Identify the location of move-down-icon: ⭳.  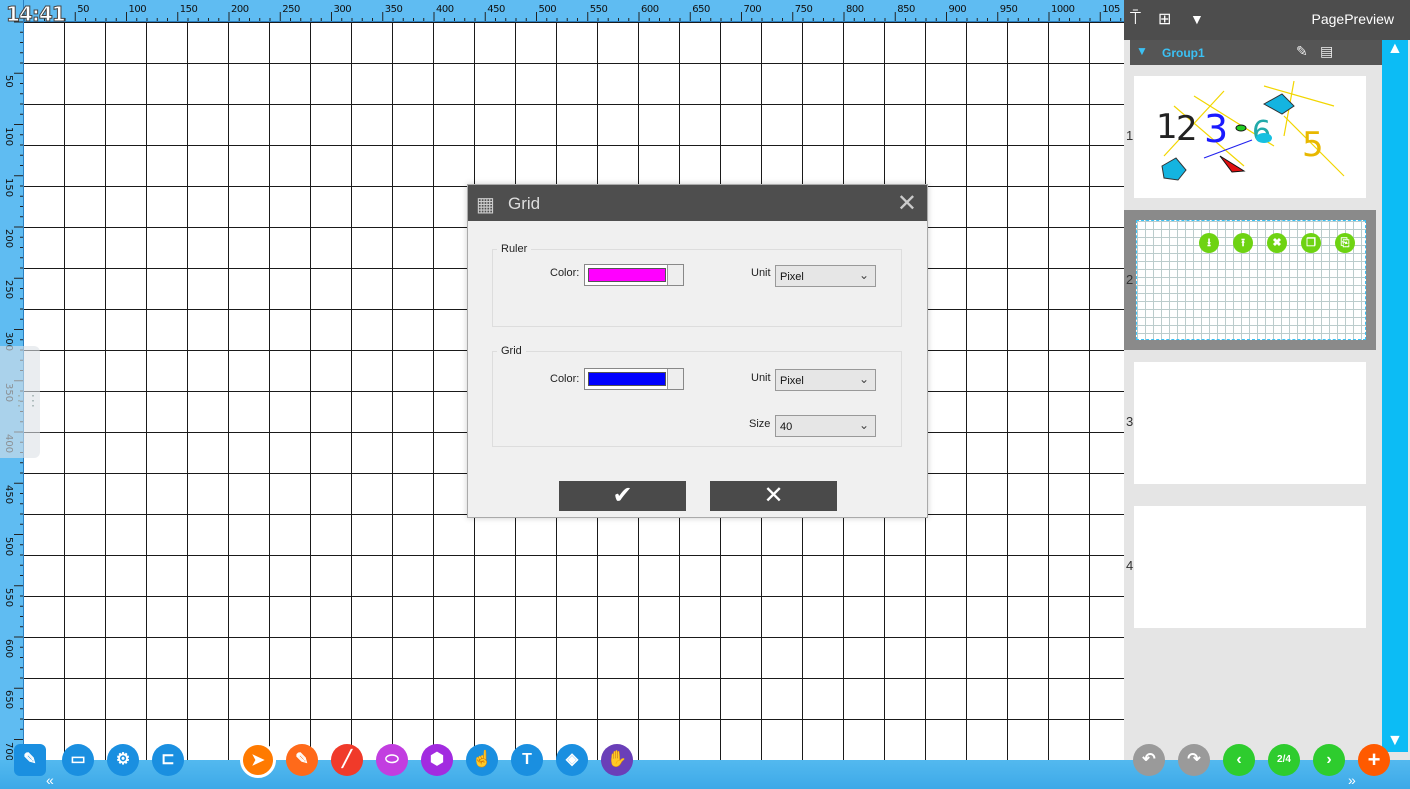
(1209, 243).